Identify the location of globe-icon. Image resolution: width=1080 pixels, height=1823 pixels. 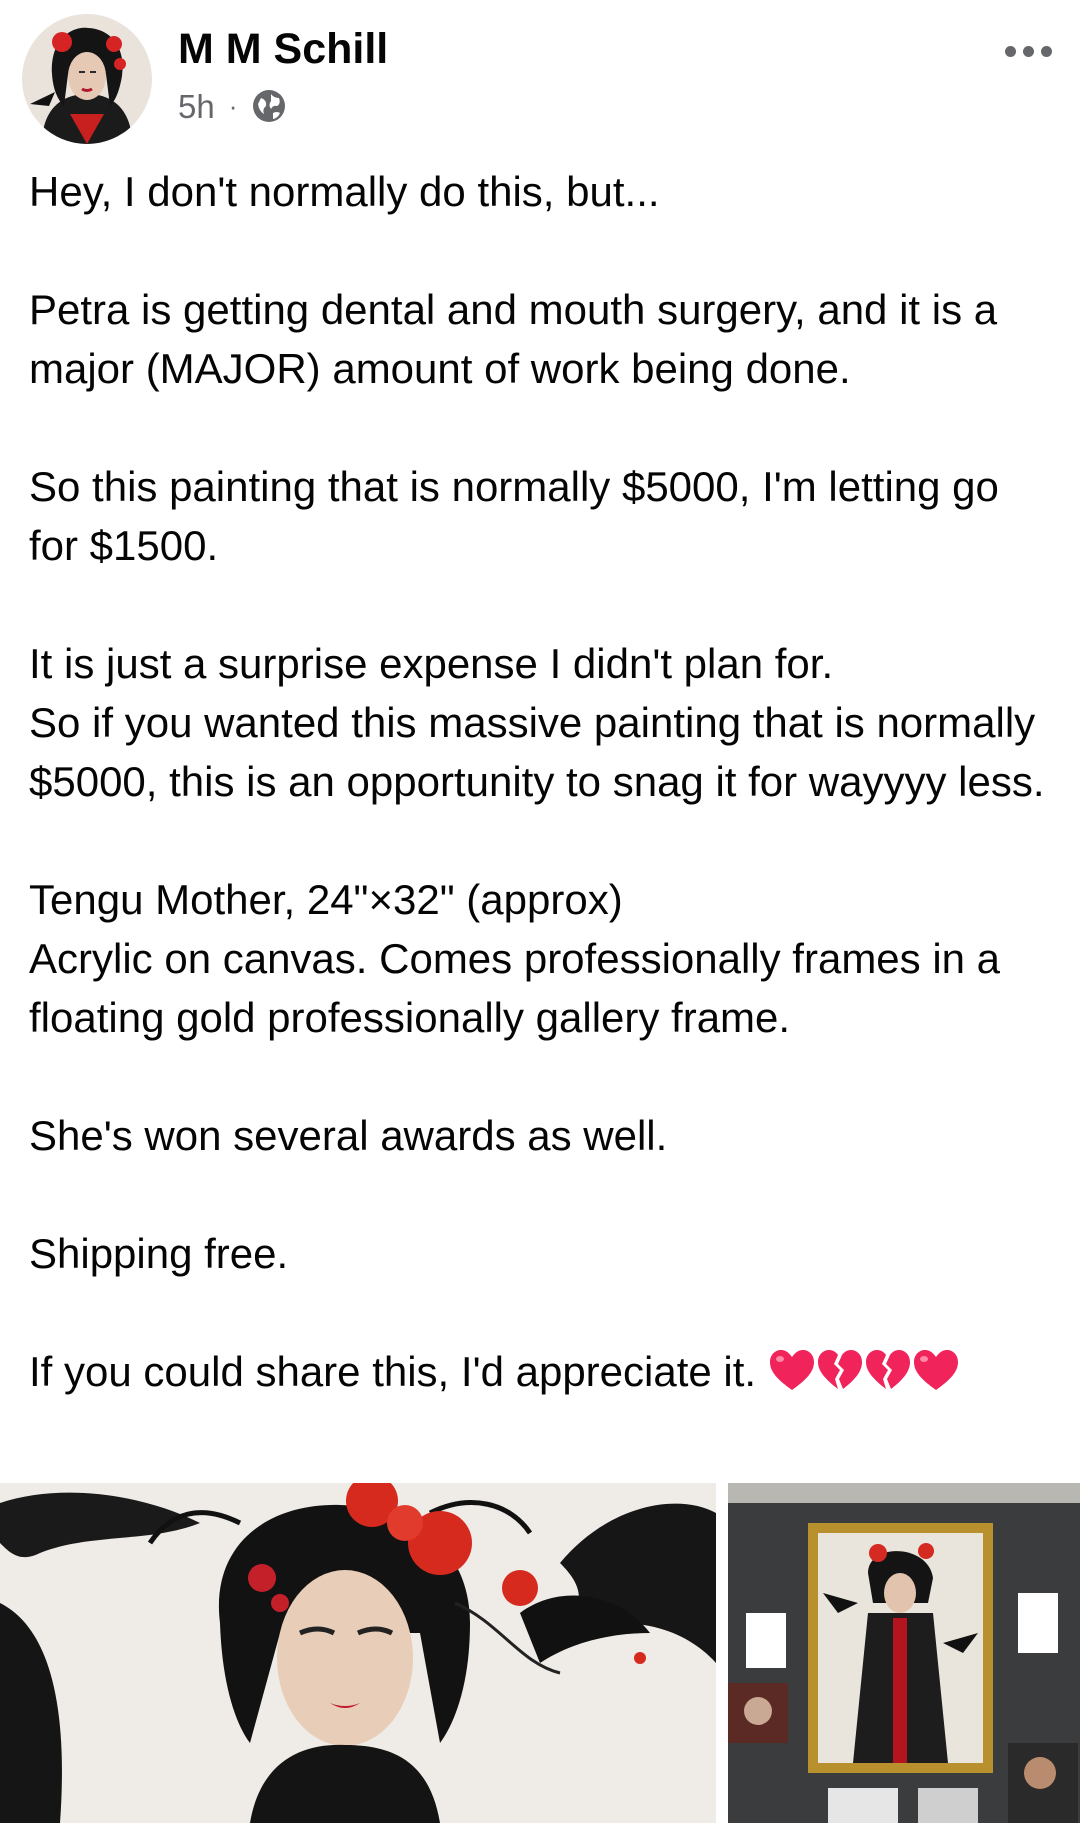
(269, 106).